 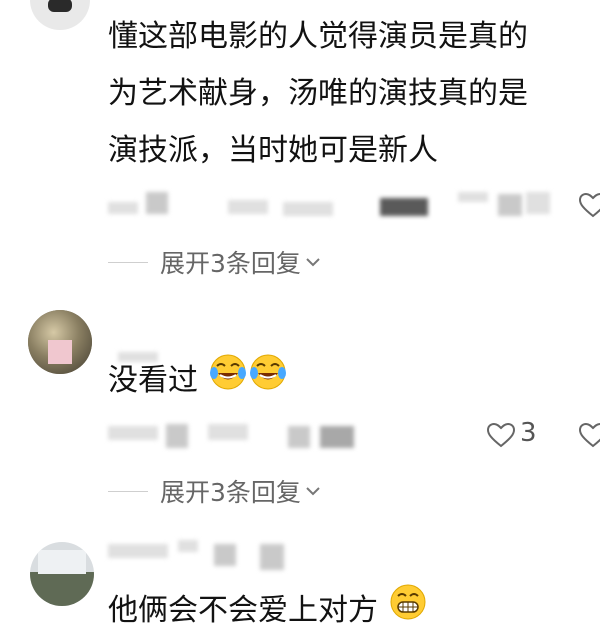 I want to click on comment-text: 没看过, so click(x=198, y=381).